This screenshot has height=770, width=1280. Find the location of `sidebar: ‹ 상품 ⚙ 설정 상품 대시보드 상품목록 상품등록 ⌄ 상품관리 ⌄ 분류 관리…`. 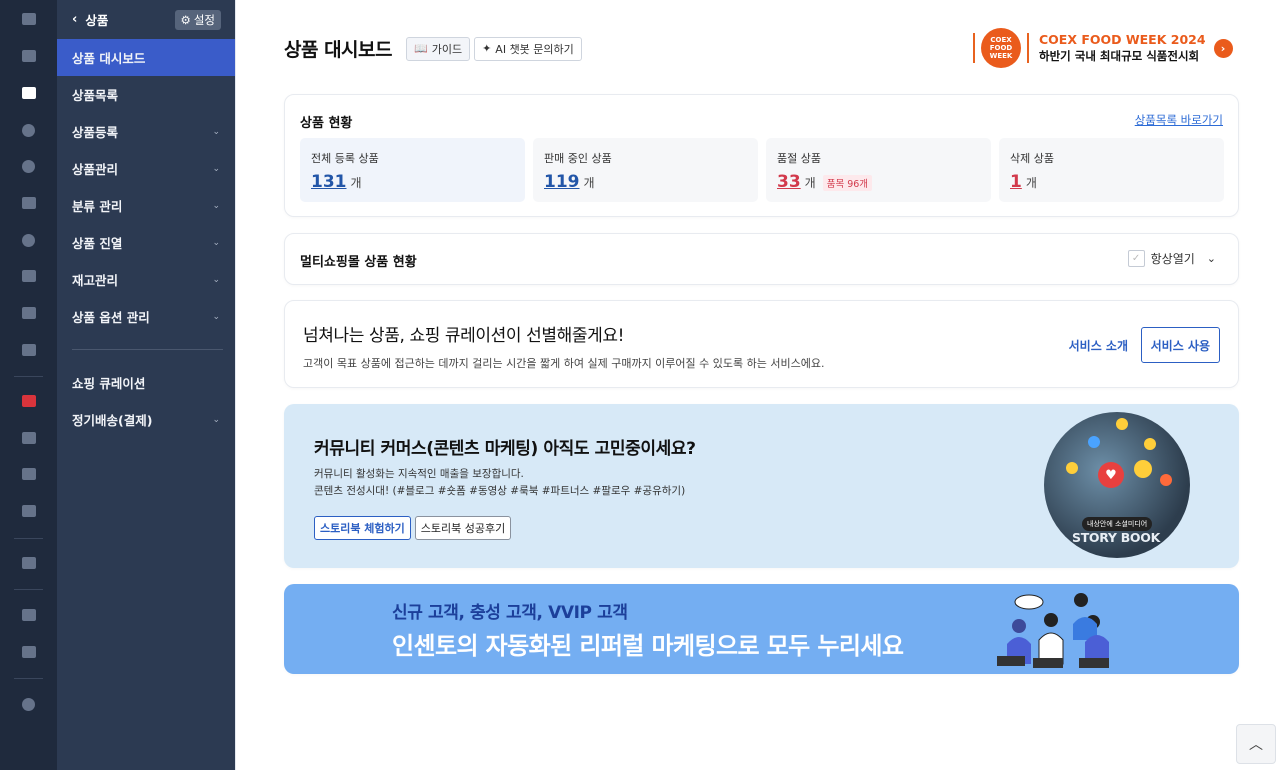

sidebar: ‹ 상품 ⚙ 설정 상품 대시보드 상품목록 상품등록 ⌄ 상품관리 ⌄ 분류 관리… is located at coordinates (146, 385).